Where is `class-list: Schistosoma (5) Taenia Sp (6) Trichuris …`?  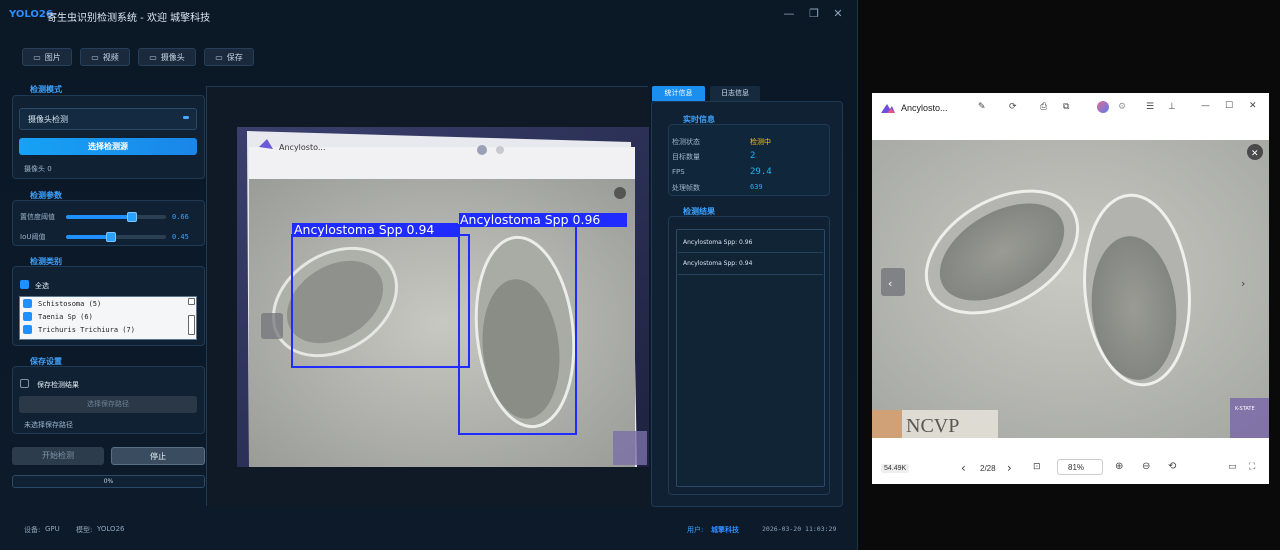 class-list: Schistosoma (5) Taenia Sp (6) Trichuris … is located at coordinates (108, 318).